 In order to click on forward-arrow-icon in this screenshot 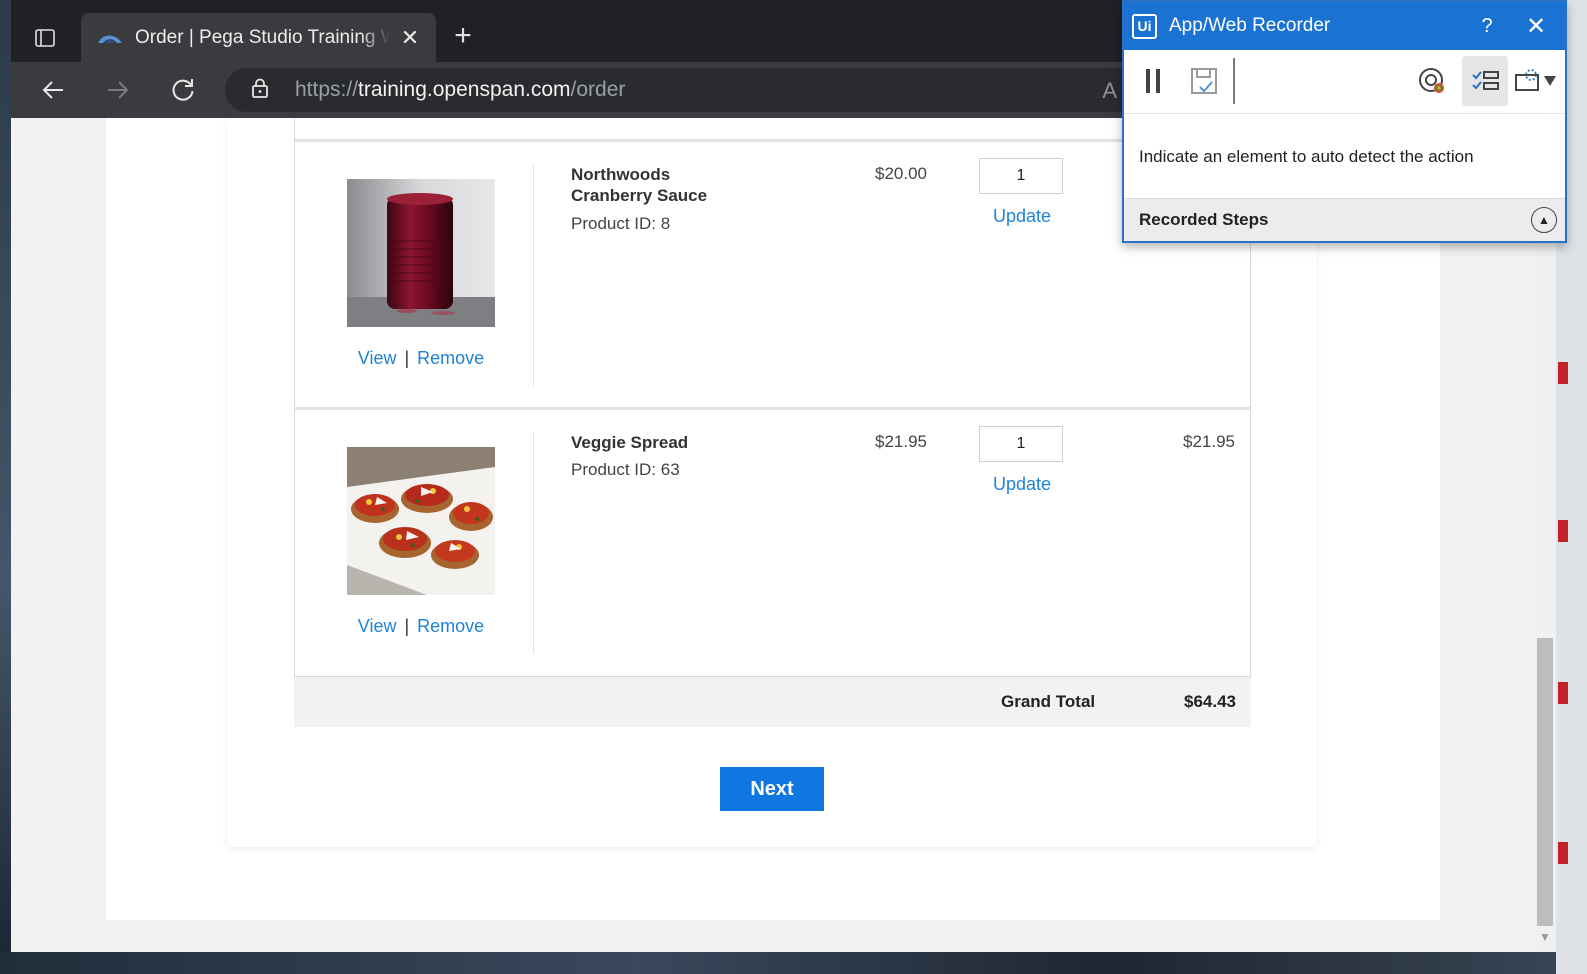, I will do `click(118, 90)`.